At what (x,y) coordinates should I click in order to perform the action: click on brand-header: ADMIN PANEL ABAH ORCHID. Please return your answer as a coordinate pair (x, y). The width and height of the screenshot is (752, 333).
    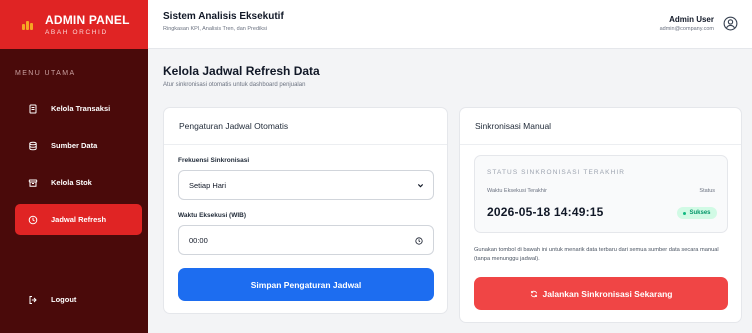
    Looking at the image, I should click on (74, 24).